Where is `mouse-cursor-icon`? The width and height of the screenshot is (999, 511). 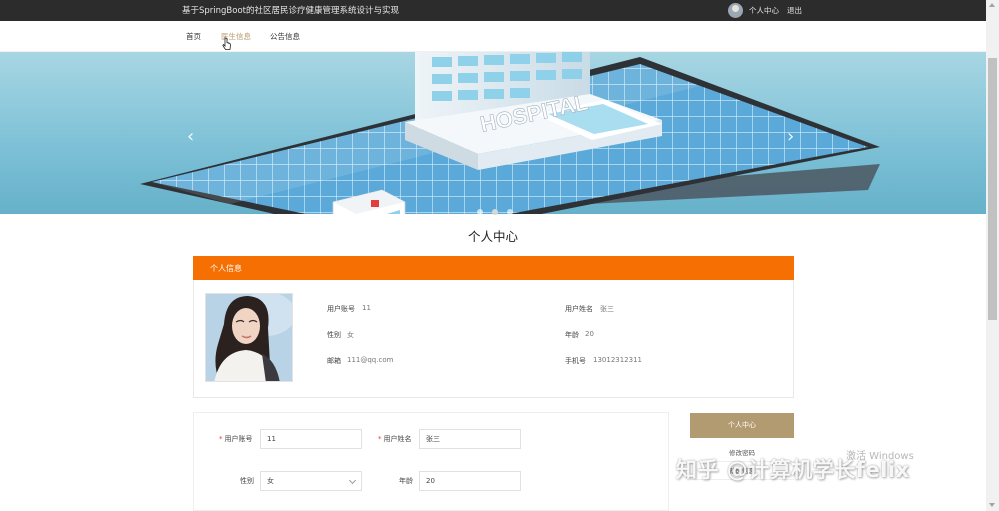 mouse-cursor-icon is located at coordinates (226, 43).